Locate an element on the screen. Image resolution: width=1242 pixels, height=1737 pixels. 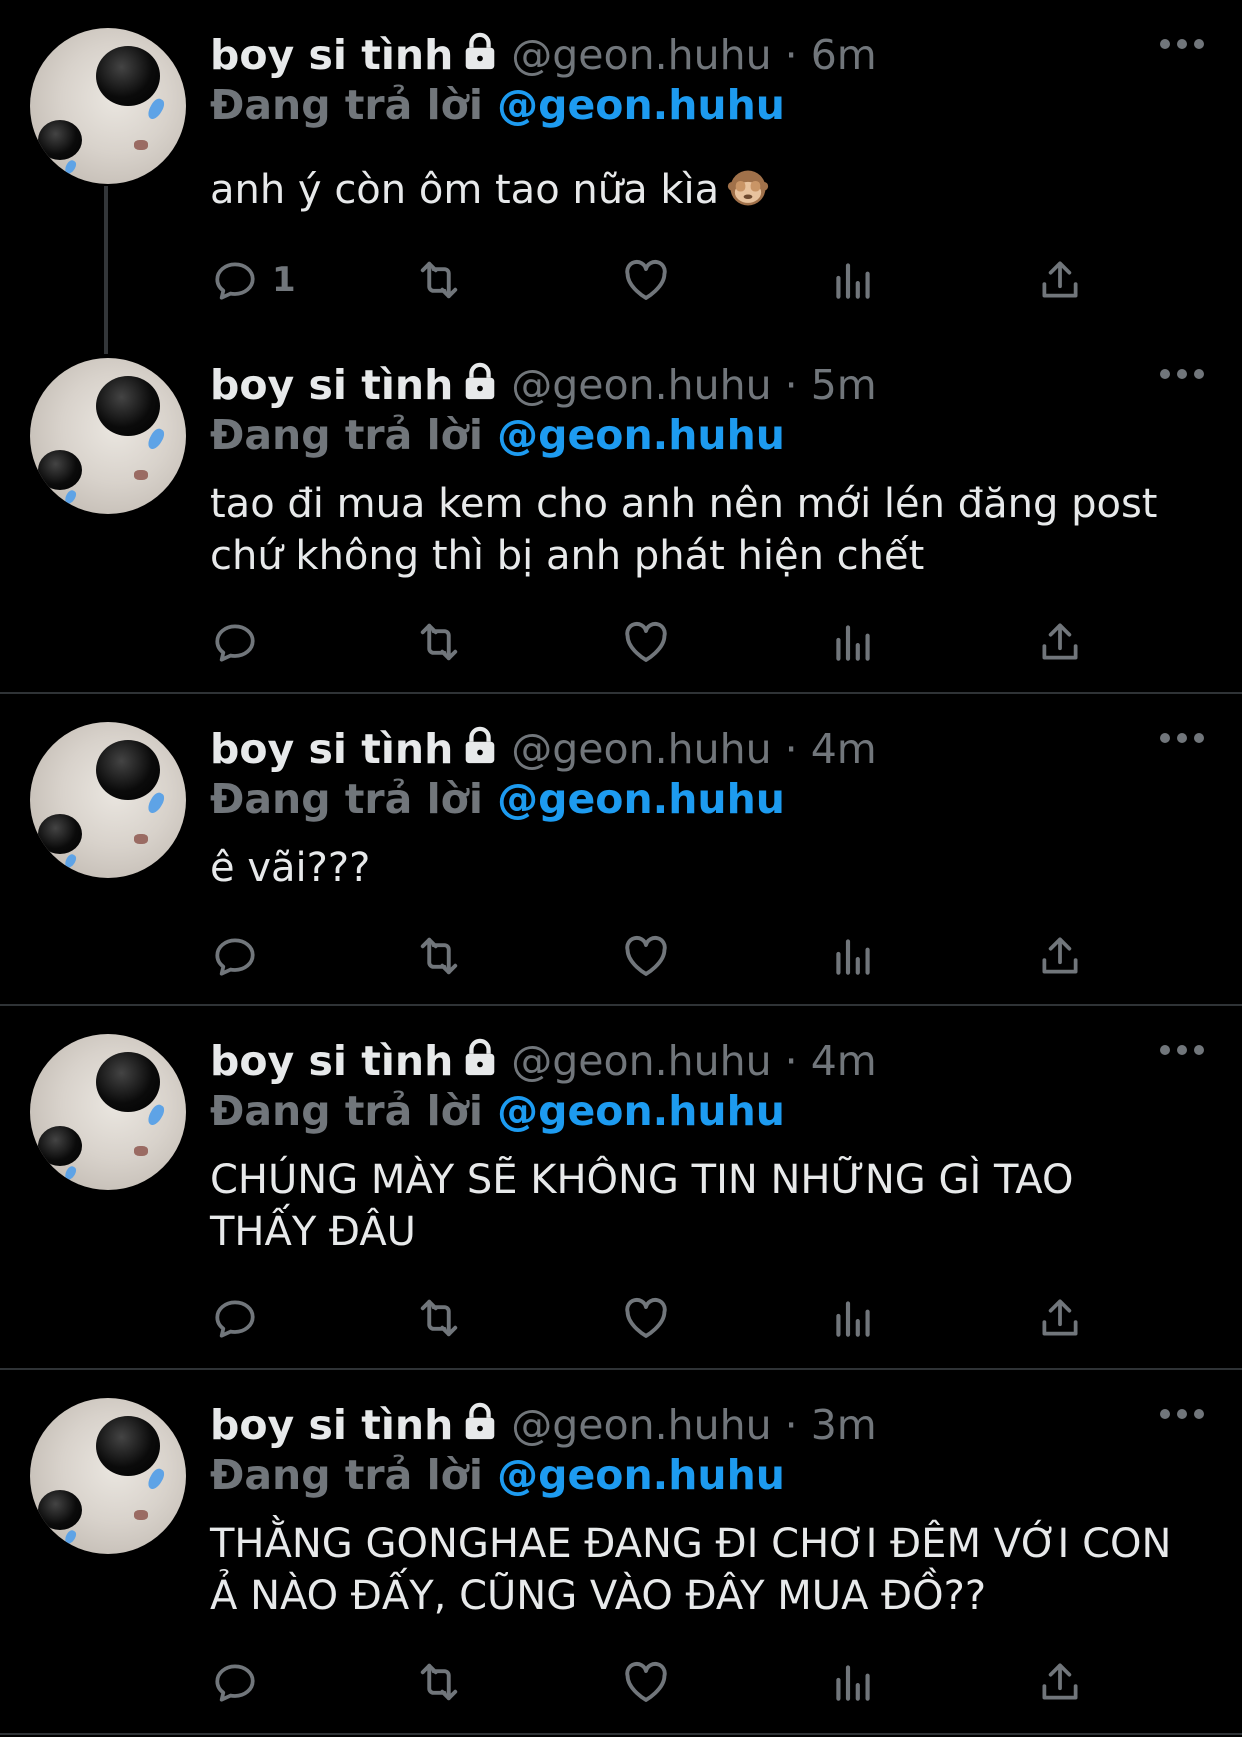
tweet-header: boy si tình @geon.huhu · 3m is located at coordinates (543, 1426).